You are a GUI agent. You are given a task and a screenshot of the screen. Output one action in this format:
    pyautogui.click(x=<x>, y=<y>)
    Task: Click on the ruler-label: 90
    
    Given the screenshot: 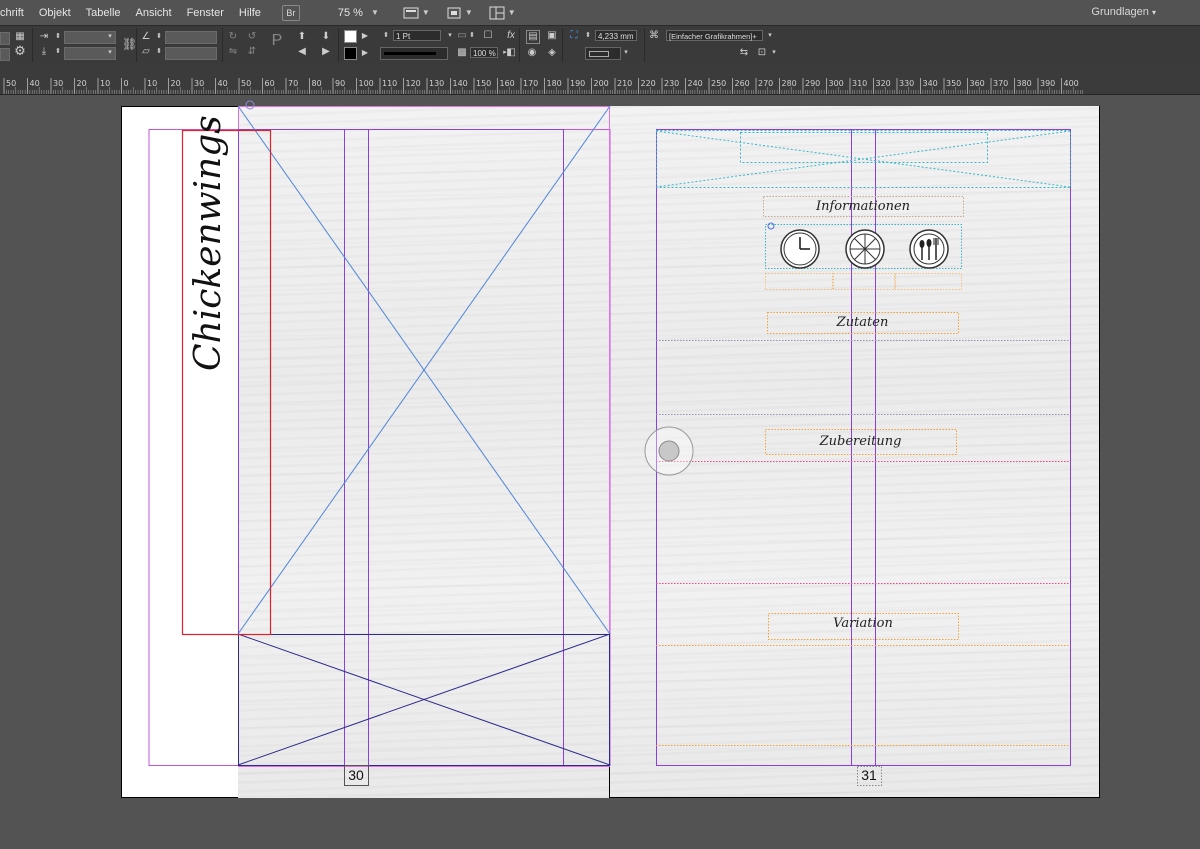 What is the action you would take?
    pyautogui.click(x=340, y=83)
    